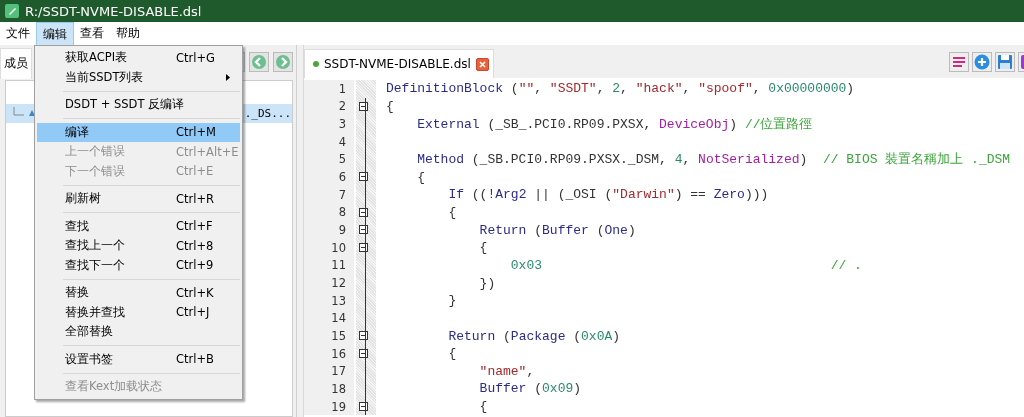  Describe the element at coordinates (329, 283) in the screenshot. I see `line-number: 12` at that location.